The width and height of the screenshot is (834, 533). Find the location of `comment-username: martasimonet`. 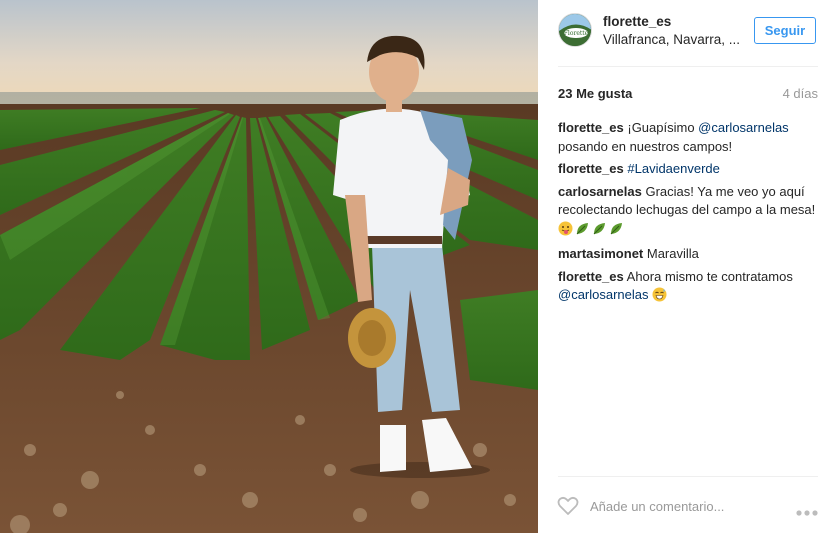

comment-username: martasimonet is located at coordinates (600, 253).